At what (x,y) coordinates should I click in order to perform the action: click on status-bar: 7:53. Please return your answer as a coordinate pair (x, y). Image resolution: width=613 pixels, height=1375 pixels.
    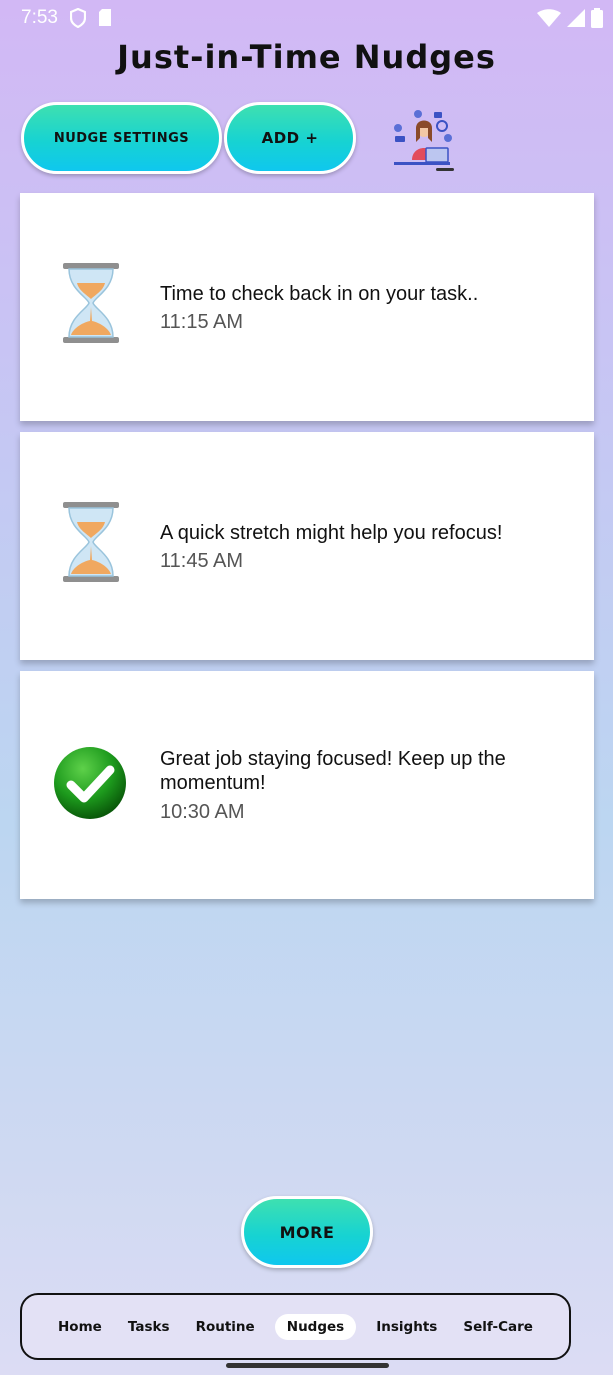
    Looking at the image, I should click on (306, 18).